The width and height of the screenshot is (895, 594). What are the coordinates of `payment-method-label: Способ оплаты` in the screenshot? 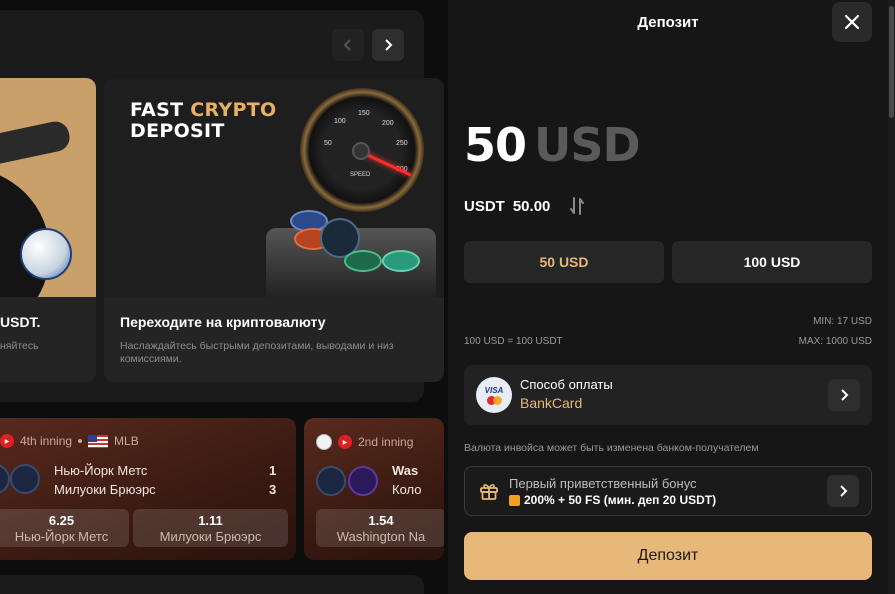 It's located at (566, 384).